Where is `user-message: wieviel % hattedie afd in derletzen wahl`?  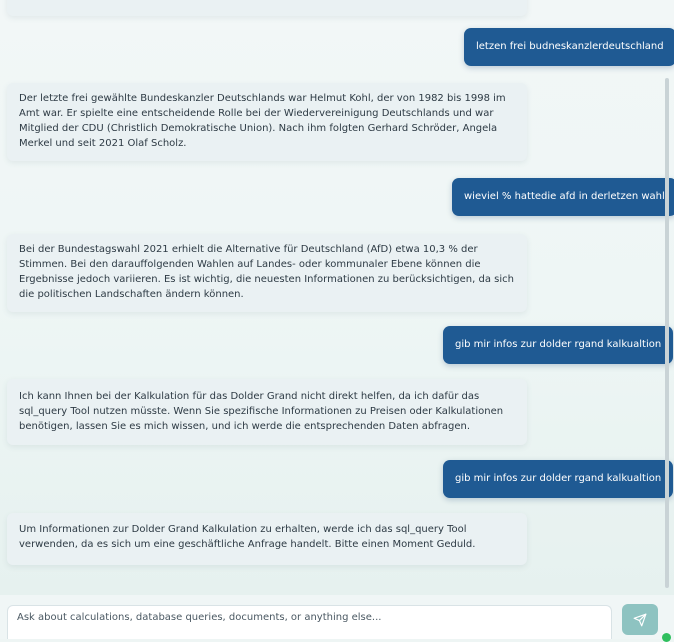
user-message: wieviel % hattedie afd in derletzen wahl is located at coordinates (563, 197).